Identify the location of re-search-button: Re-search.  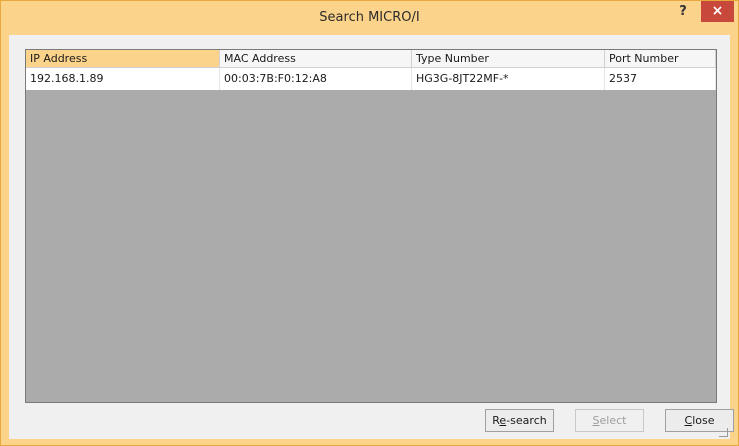
(519, 420).